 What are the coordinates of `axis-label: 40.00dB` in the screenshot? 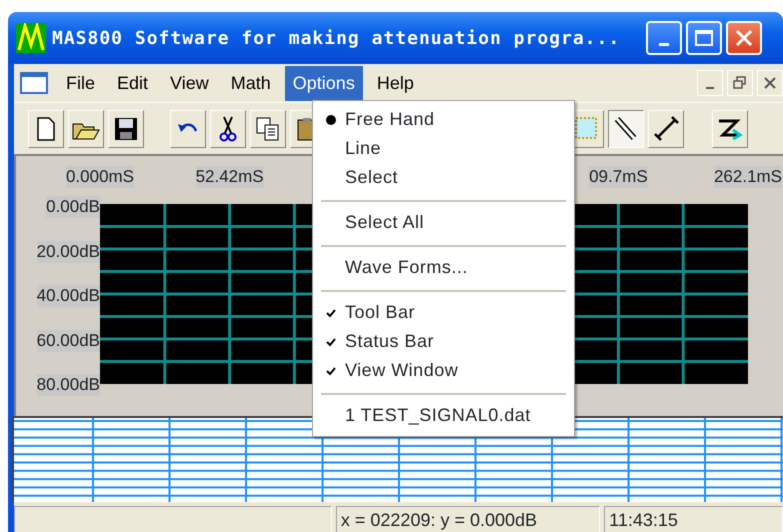 It's located at (68, 296).